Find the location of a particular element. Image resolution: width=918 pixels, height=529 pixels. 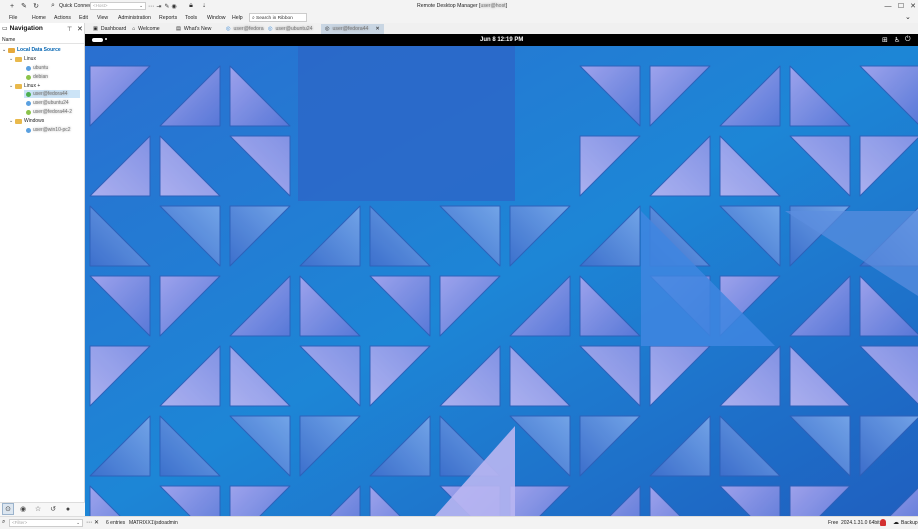

tree-folder-linux-plus: ⌄ Linux + is located at coordinates (24, 86).